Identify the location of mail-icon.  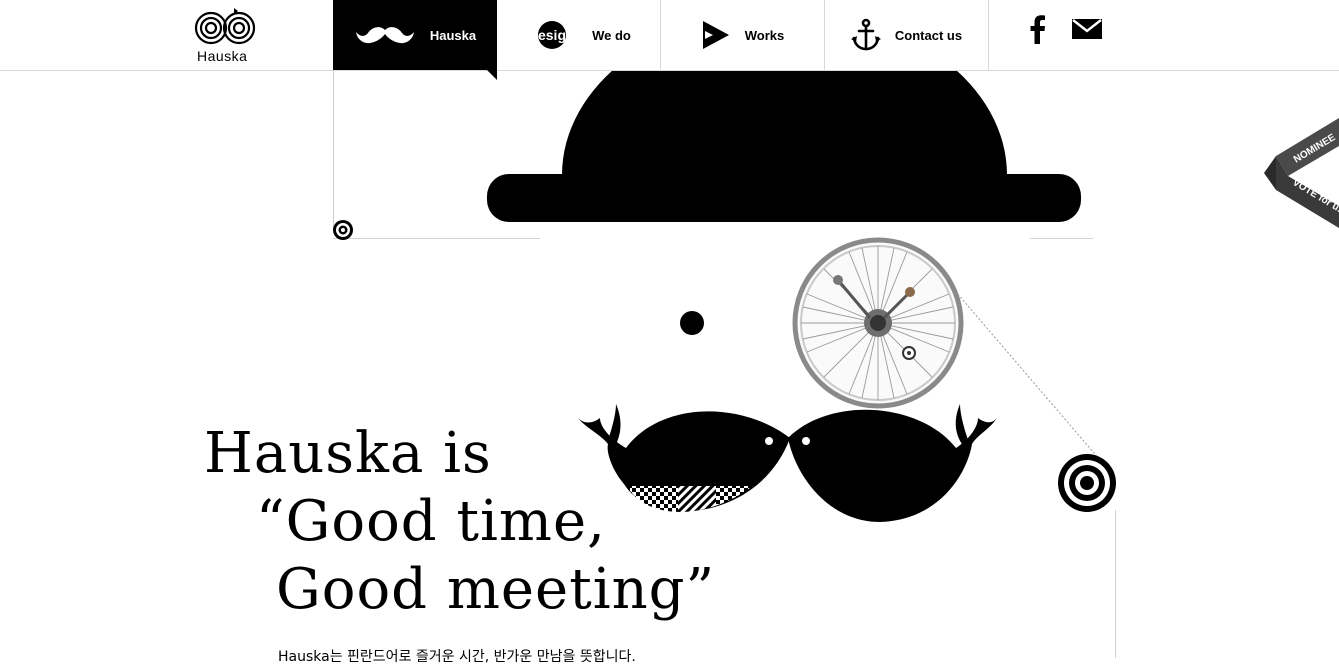
(1087, 29).